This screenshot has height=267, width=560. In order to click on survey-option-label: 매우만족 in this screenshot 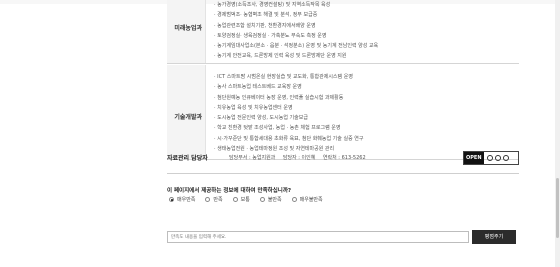, I will do `click(186, 200)`.